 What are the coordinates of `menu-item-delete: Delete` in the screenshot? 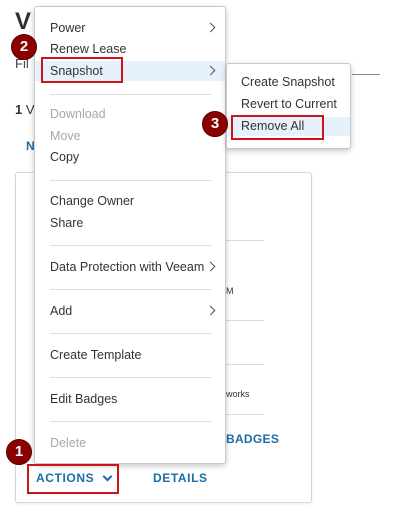 It's located at (130, 443).